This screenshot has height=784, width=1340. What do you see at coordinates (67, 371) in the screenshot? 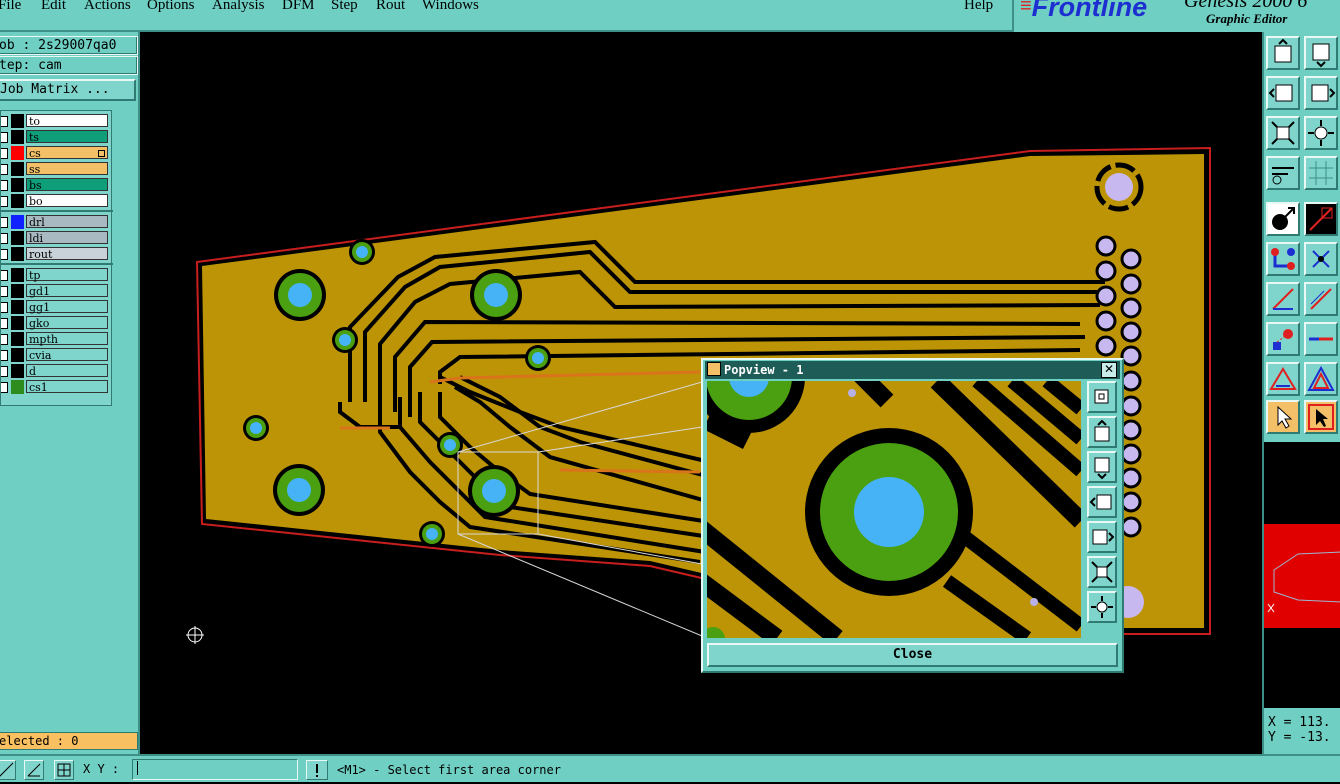
I see `layer-name: d` at bounding box center [67, 371].